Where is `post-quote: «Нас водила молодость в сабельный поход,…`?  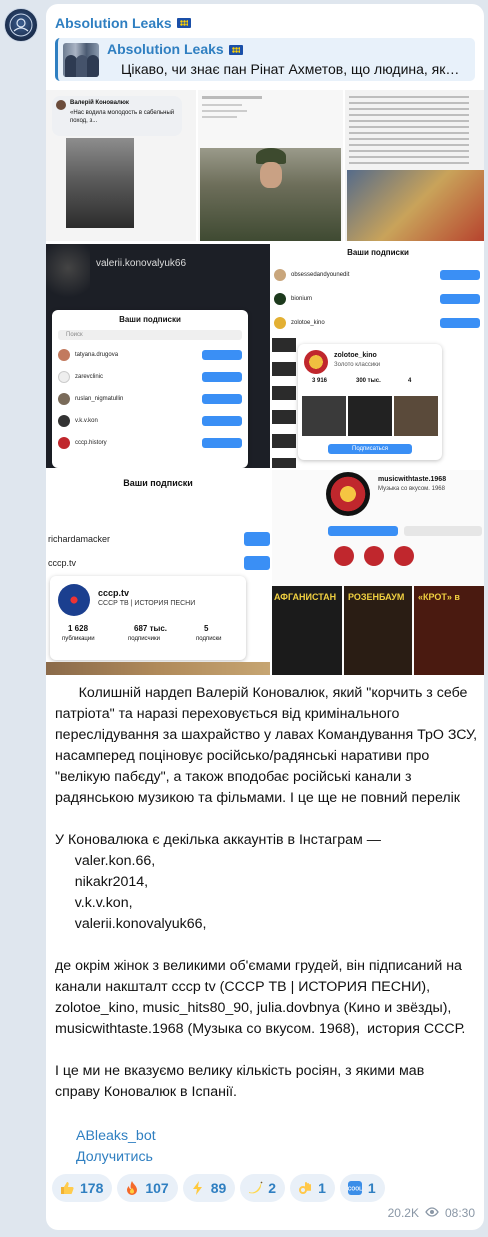 post-quote: «Нас водила молодость в сабельный поход,… is located at coordinates (122, 117).